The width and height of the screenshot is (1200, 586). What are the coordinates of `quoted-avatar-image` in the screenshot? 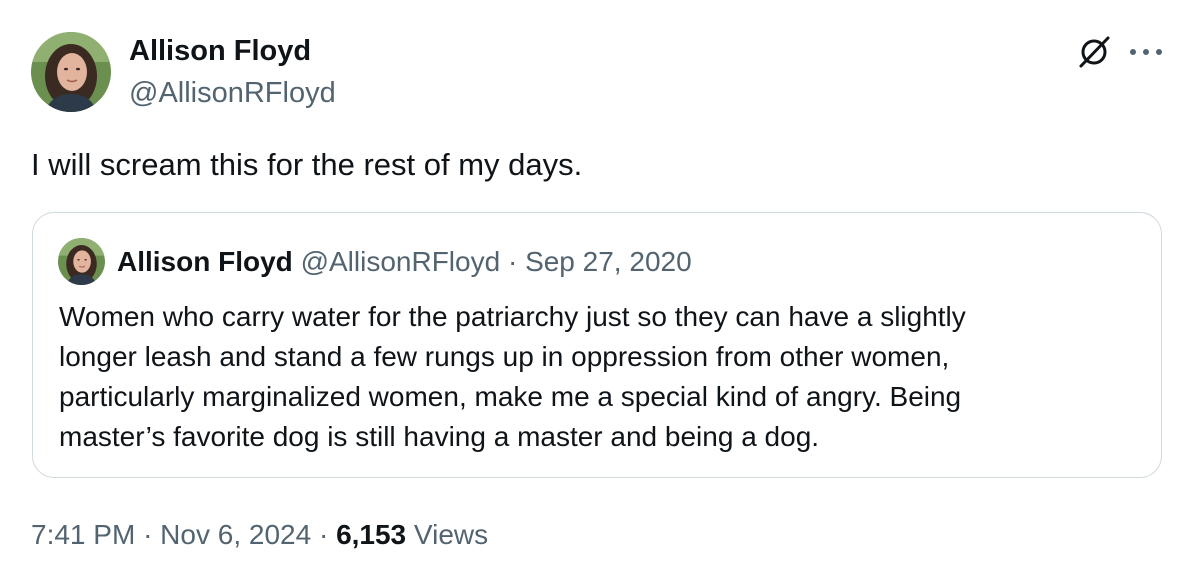 It's located at (81, 261).